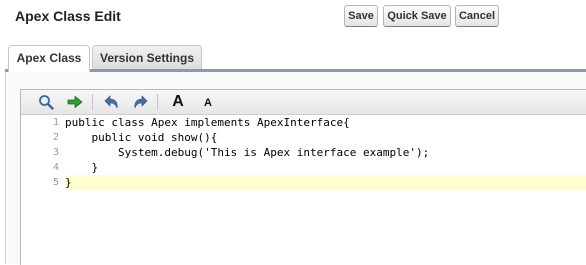  Describe the element at coordinates (46, 102) in the screenshot. I see `search-icon` at that location.